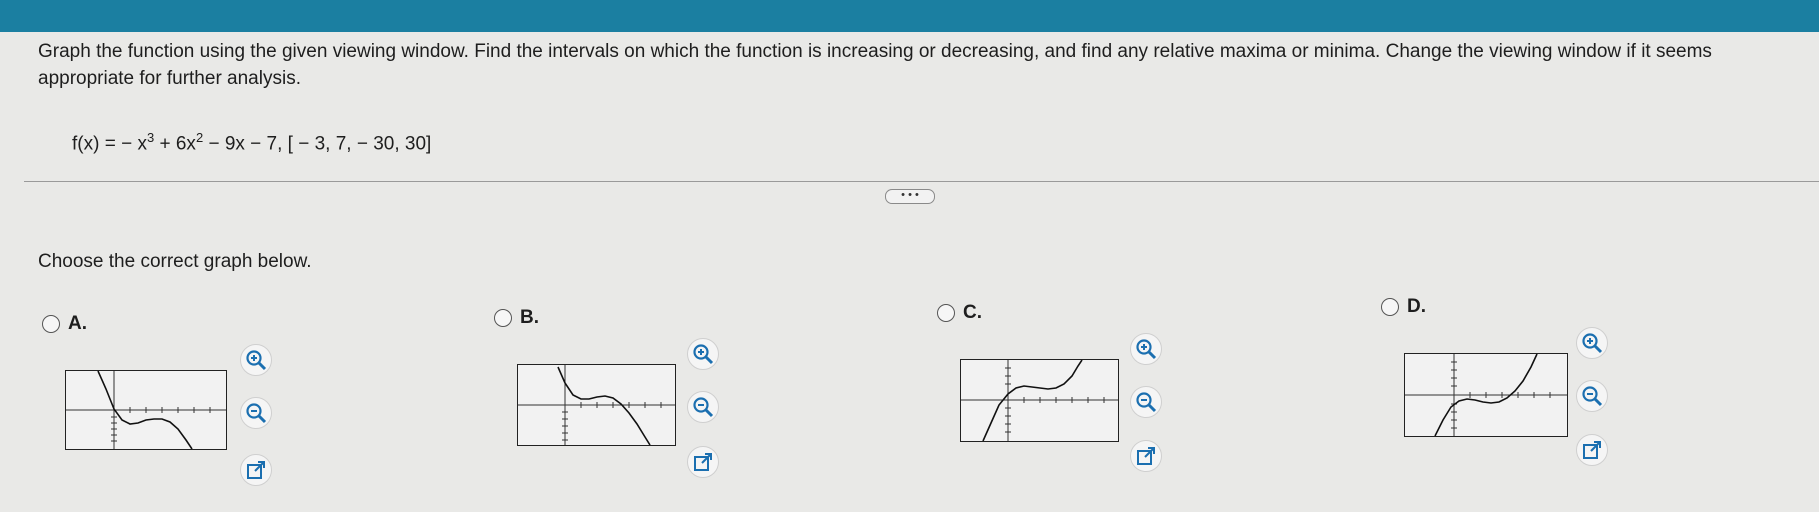 The height and width of the screenshot is (512, 1819). What do you see at coordinates (529, 317) in the screenshot?
I see `choice-b-label: B.` at bounding box center [529, 317].